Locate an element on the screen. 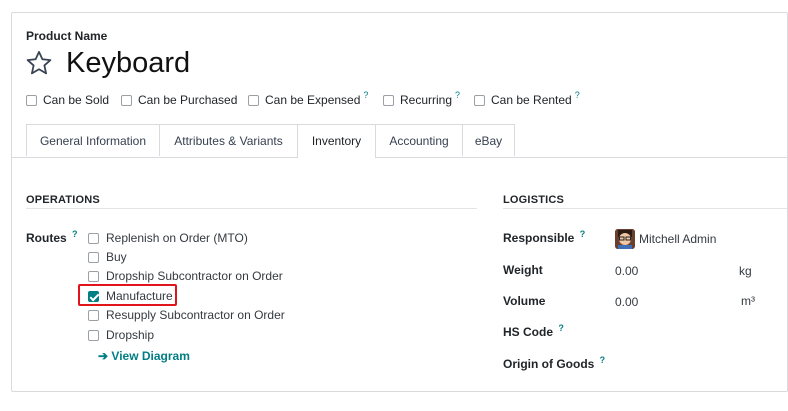  flag-recurring: Recurring ? is located at coordinates (421, 98).